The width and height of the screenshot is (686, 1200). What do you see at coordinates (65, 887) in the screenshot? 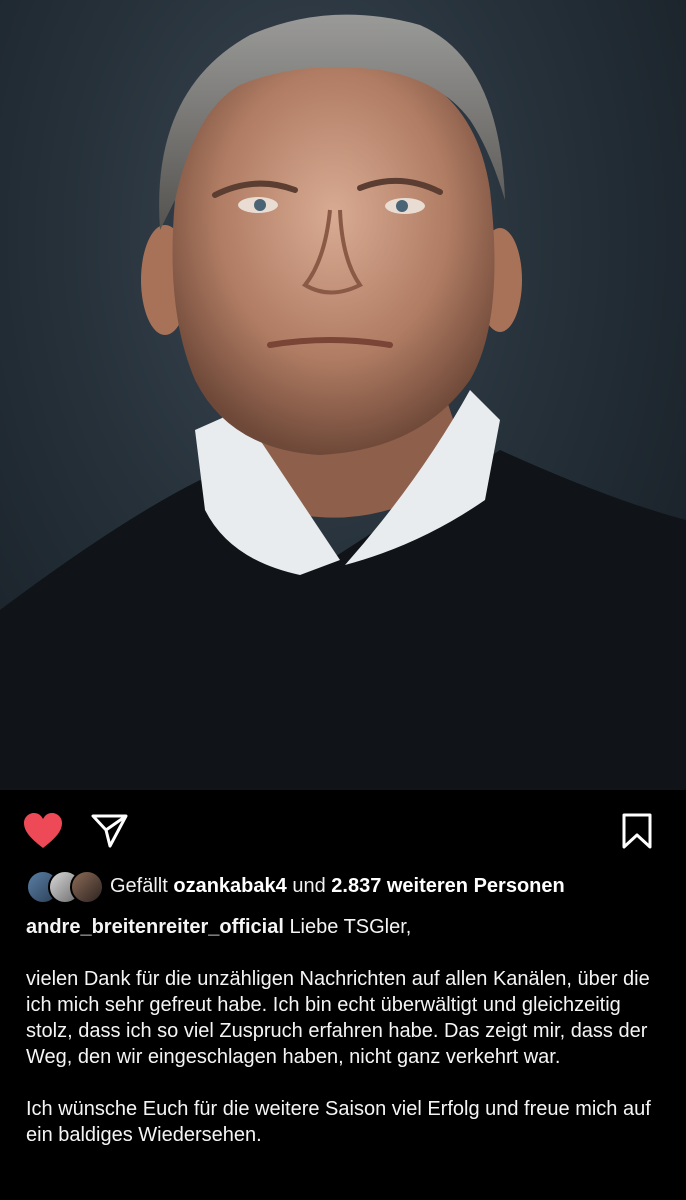
I see `liker-avatars` at bounding box center [65, 887].